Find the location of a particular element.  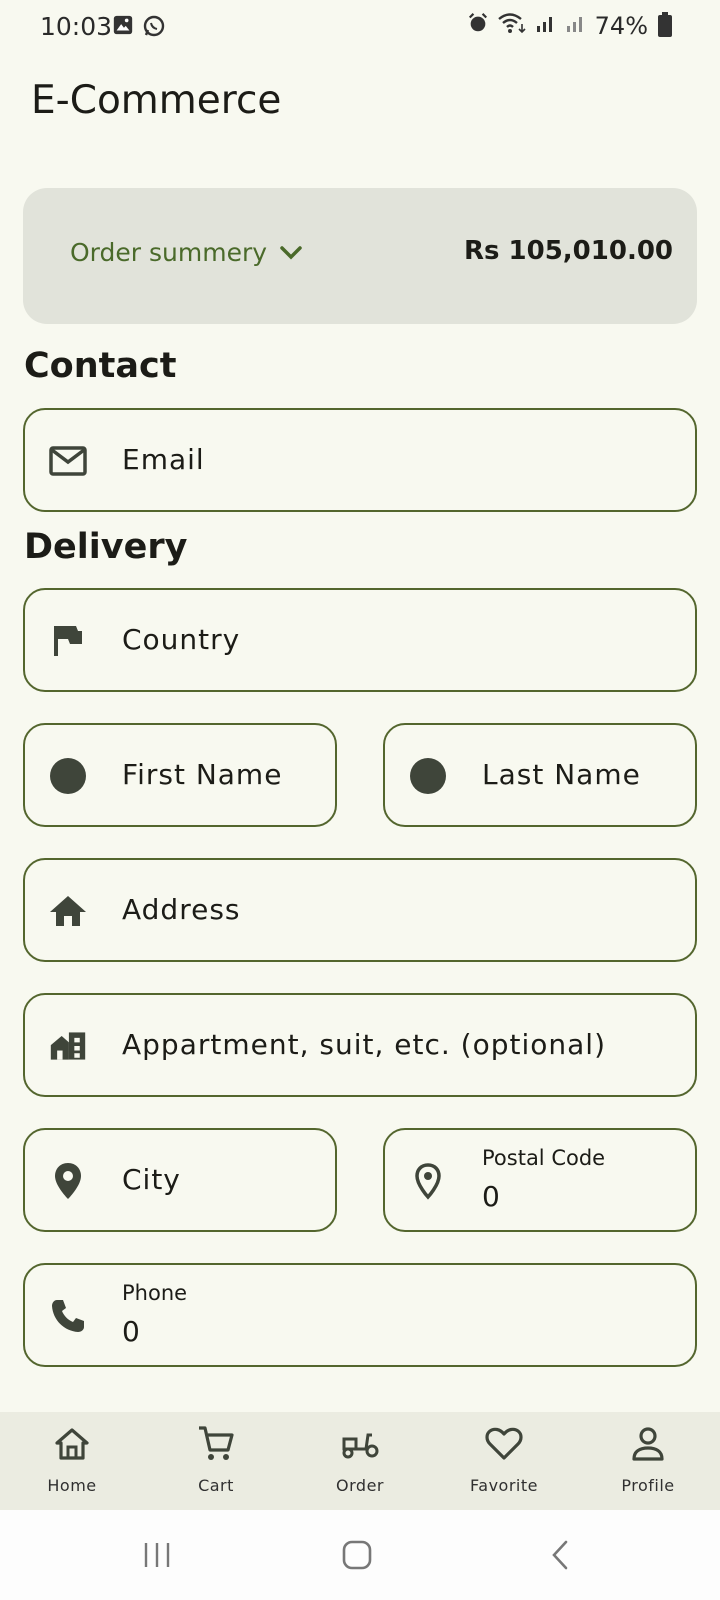

person-icon is located at coordinates (648, 1444).